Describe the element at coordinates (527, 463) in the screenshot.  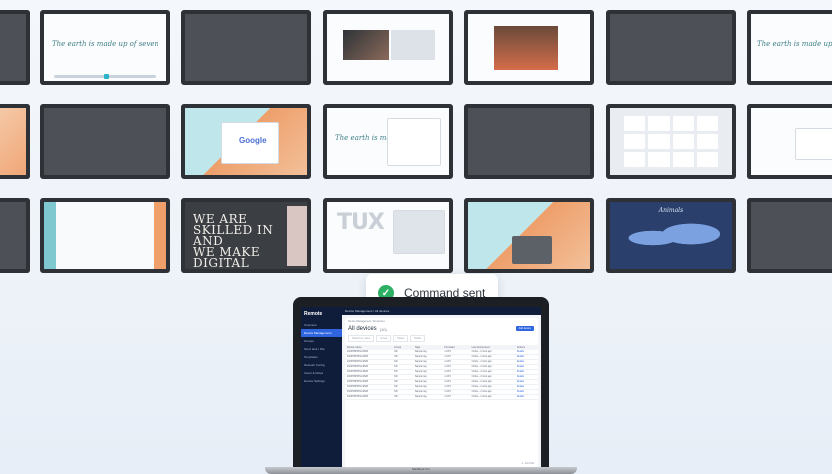
I see `pagination: 1 - 10 of 10` at that location.